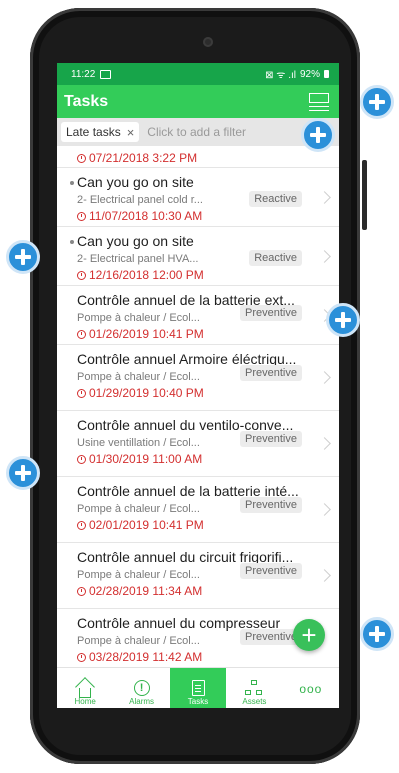 This screenshot has width=399, height=773. Describe the element at coordinates (198, 701) in the screenshot. I see `nav-tasks-label: Tasks` at that location.